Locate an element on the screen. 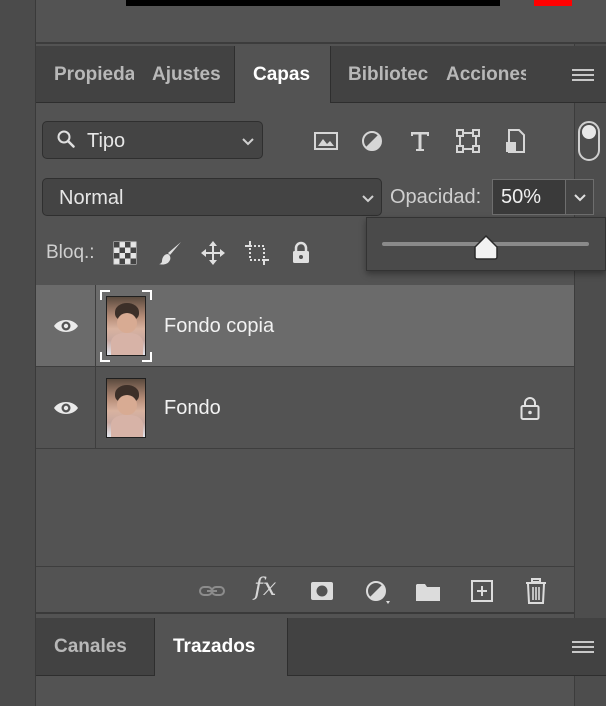 This screenshot has height=706, width=606. preview-image-area is located at coordinates (313, 3).